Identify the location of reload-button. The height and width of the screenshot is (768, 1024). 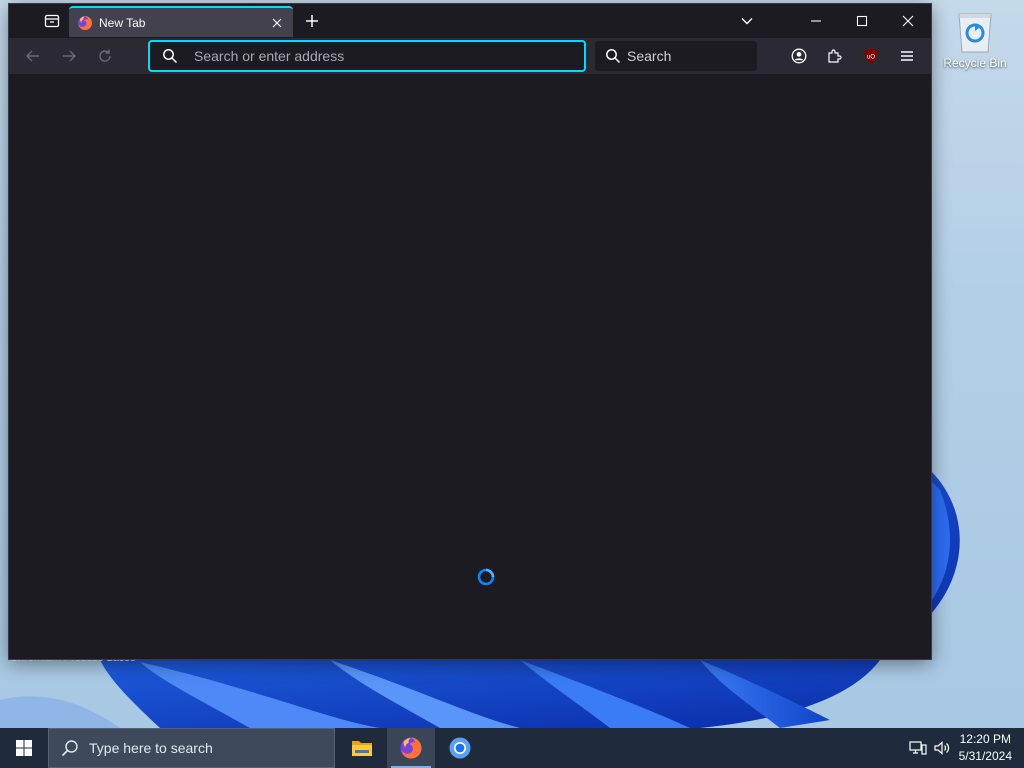
(105, 56).